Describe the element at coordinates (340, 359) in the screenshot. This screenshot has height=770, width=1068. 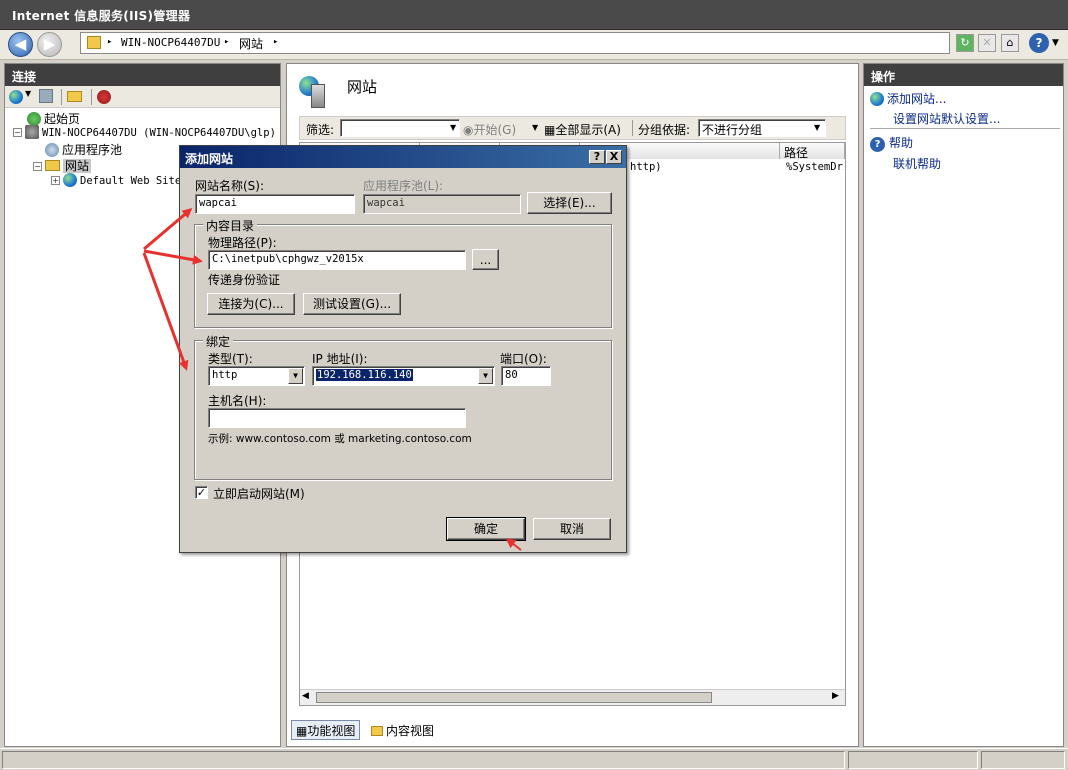
I see `ip-address-label: IP 地址(I):` at that location.